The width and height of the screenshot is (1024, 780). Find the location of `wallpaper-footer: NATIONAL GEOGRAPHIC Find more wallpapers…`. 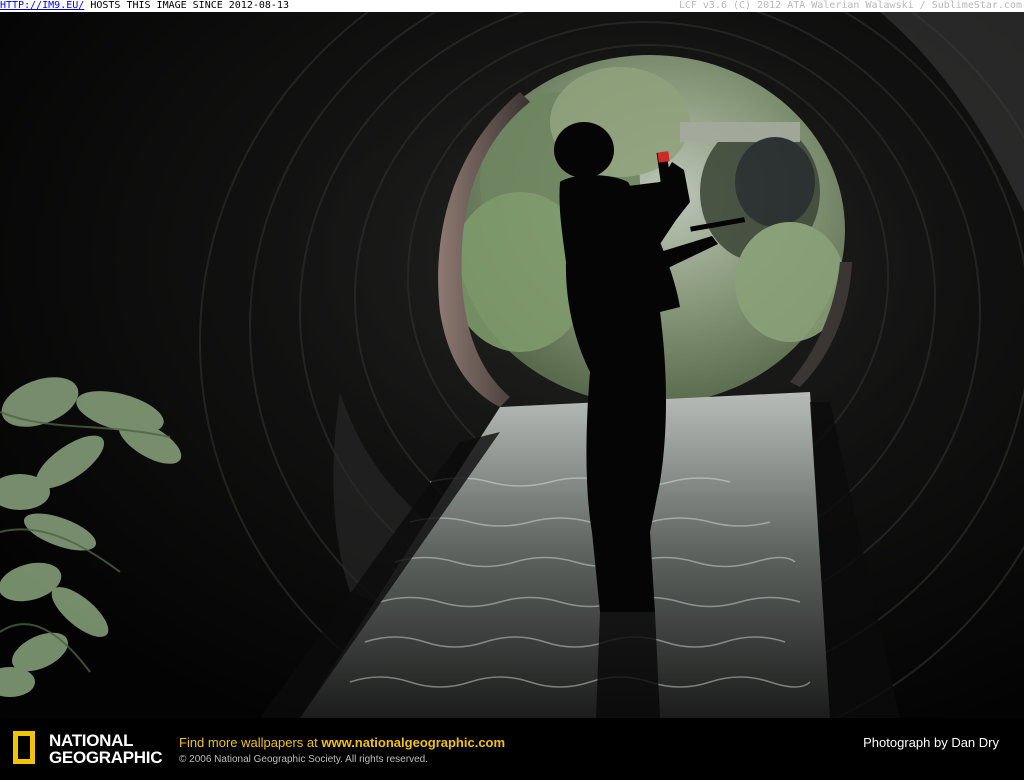

wallpaper-footer: NATIONAL GEOGRAPHIC Find more wallpapers… is located at coordinates (512, 749).